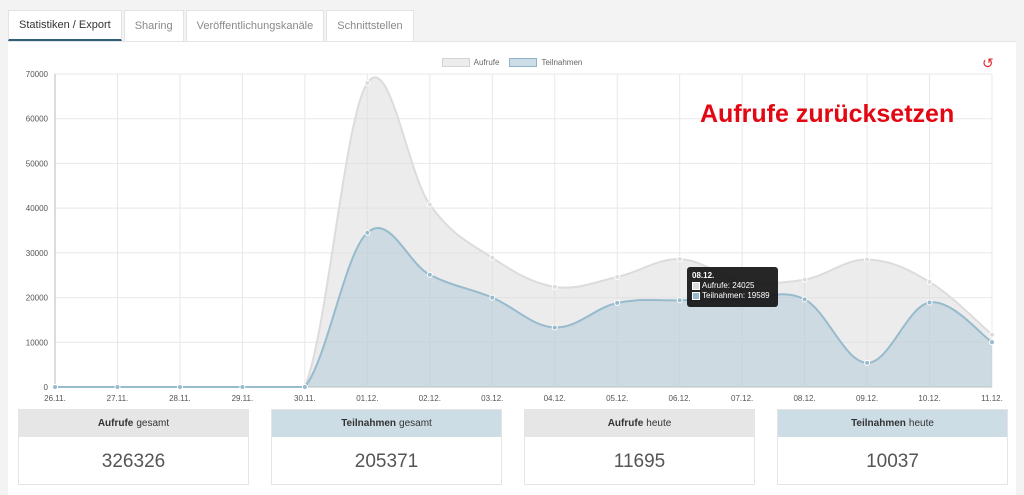  What do you see at coordinates (892, 461) in the screenshot?
I see `stat-card-value: 10037` at bounding box center [892, 461].